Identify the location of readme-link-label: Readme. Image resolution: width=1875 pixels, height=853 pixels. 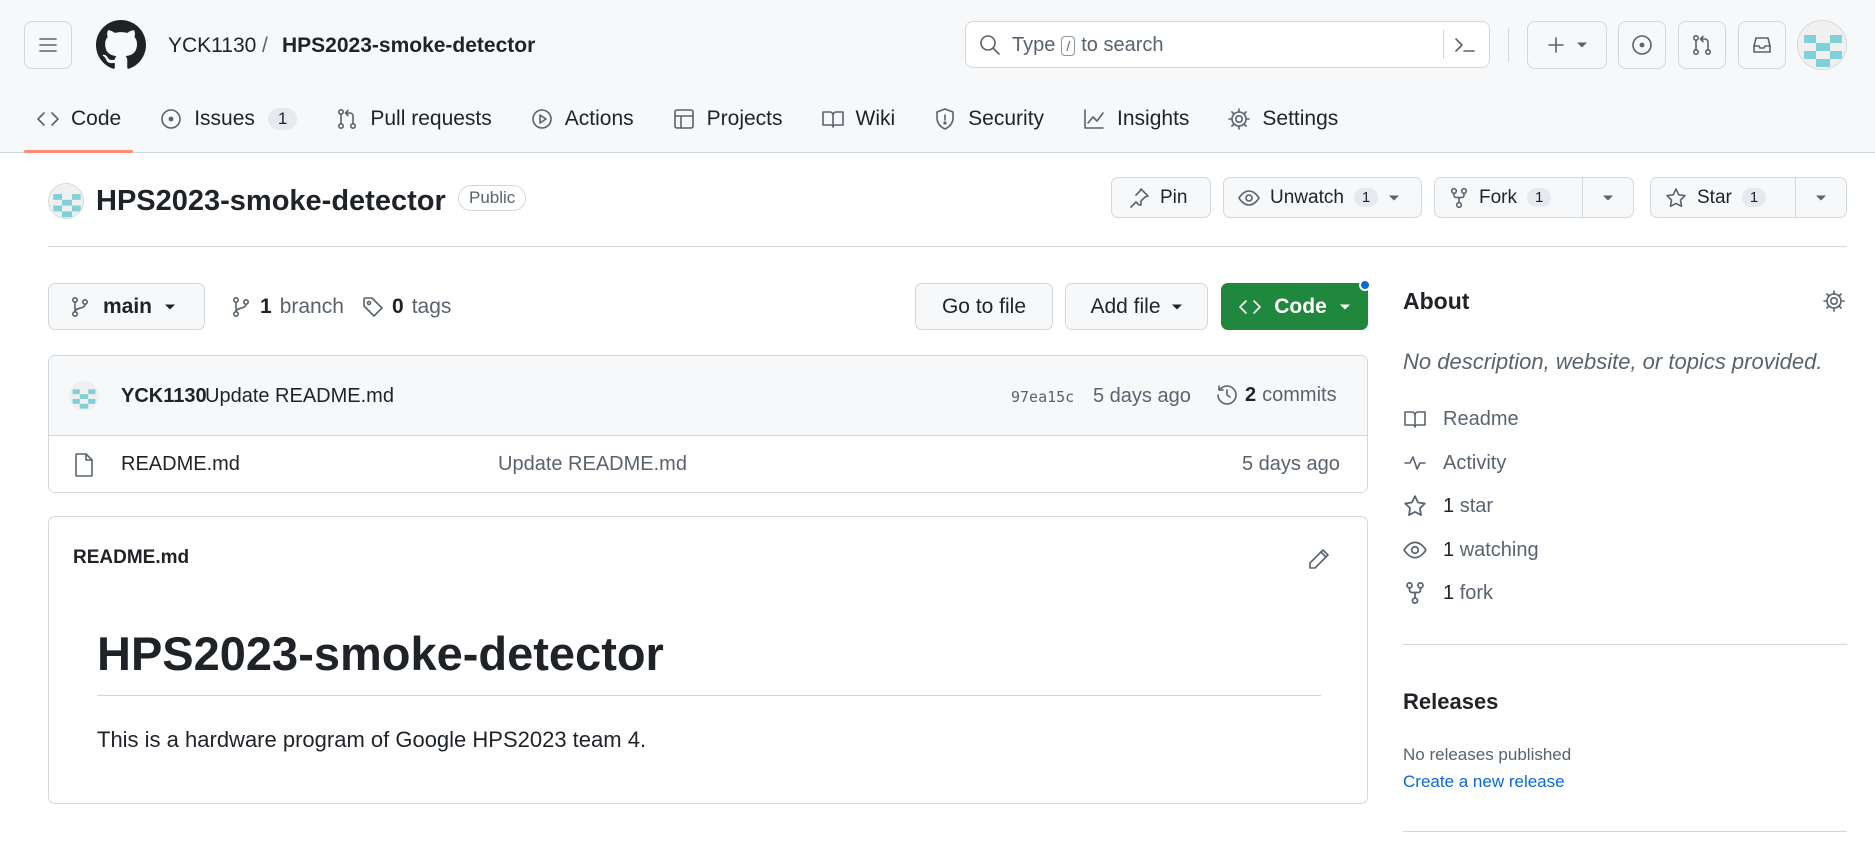
(1481, 418).